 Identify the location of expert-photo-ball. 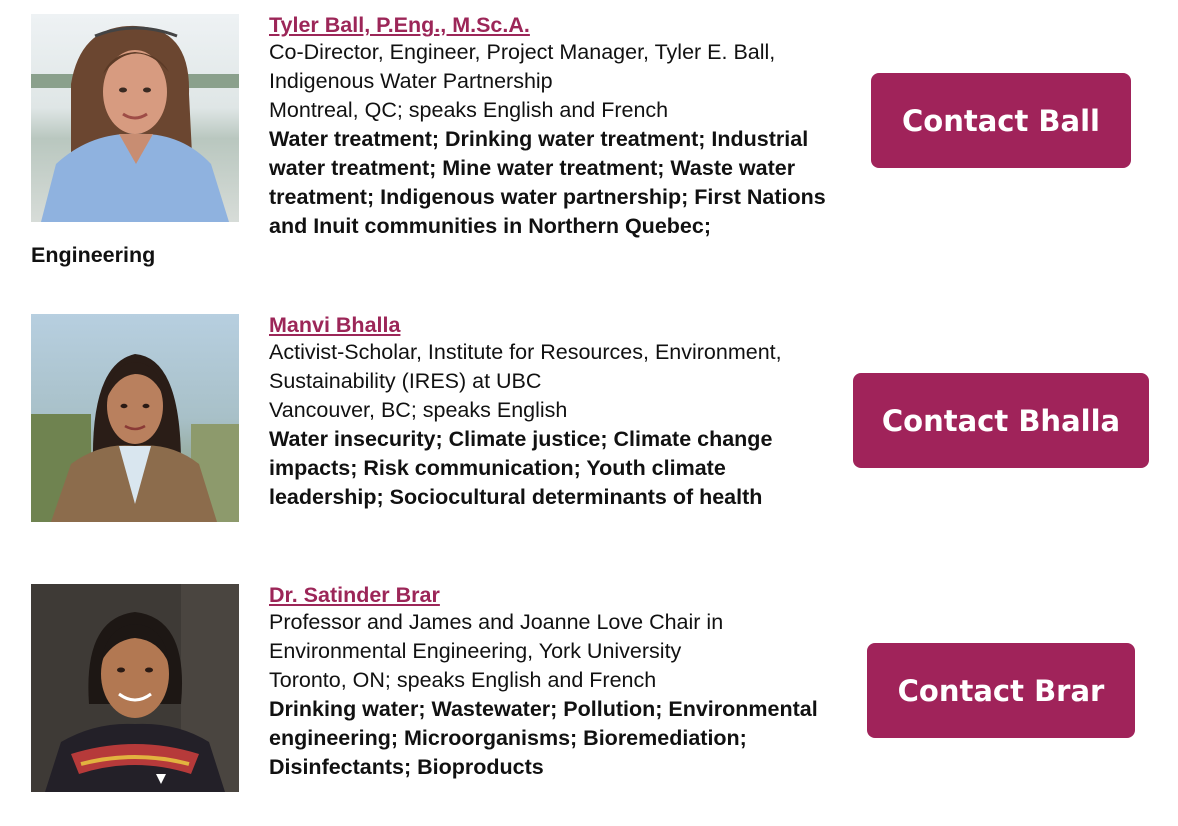
(135, 118).